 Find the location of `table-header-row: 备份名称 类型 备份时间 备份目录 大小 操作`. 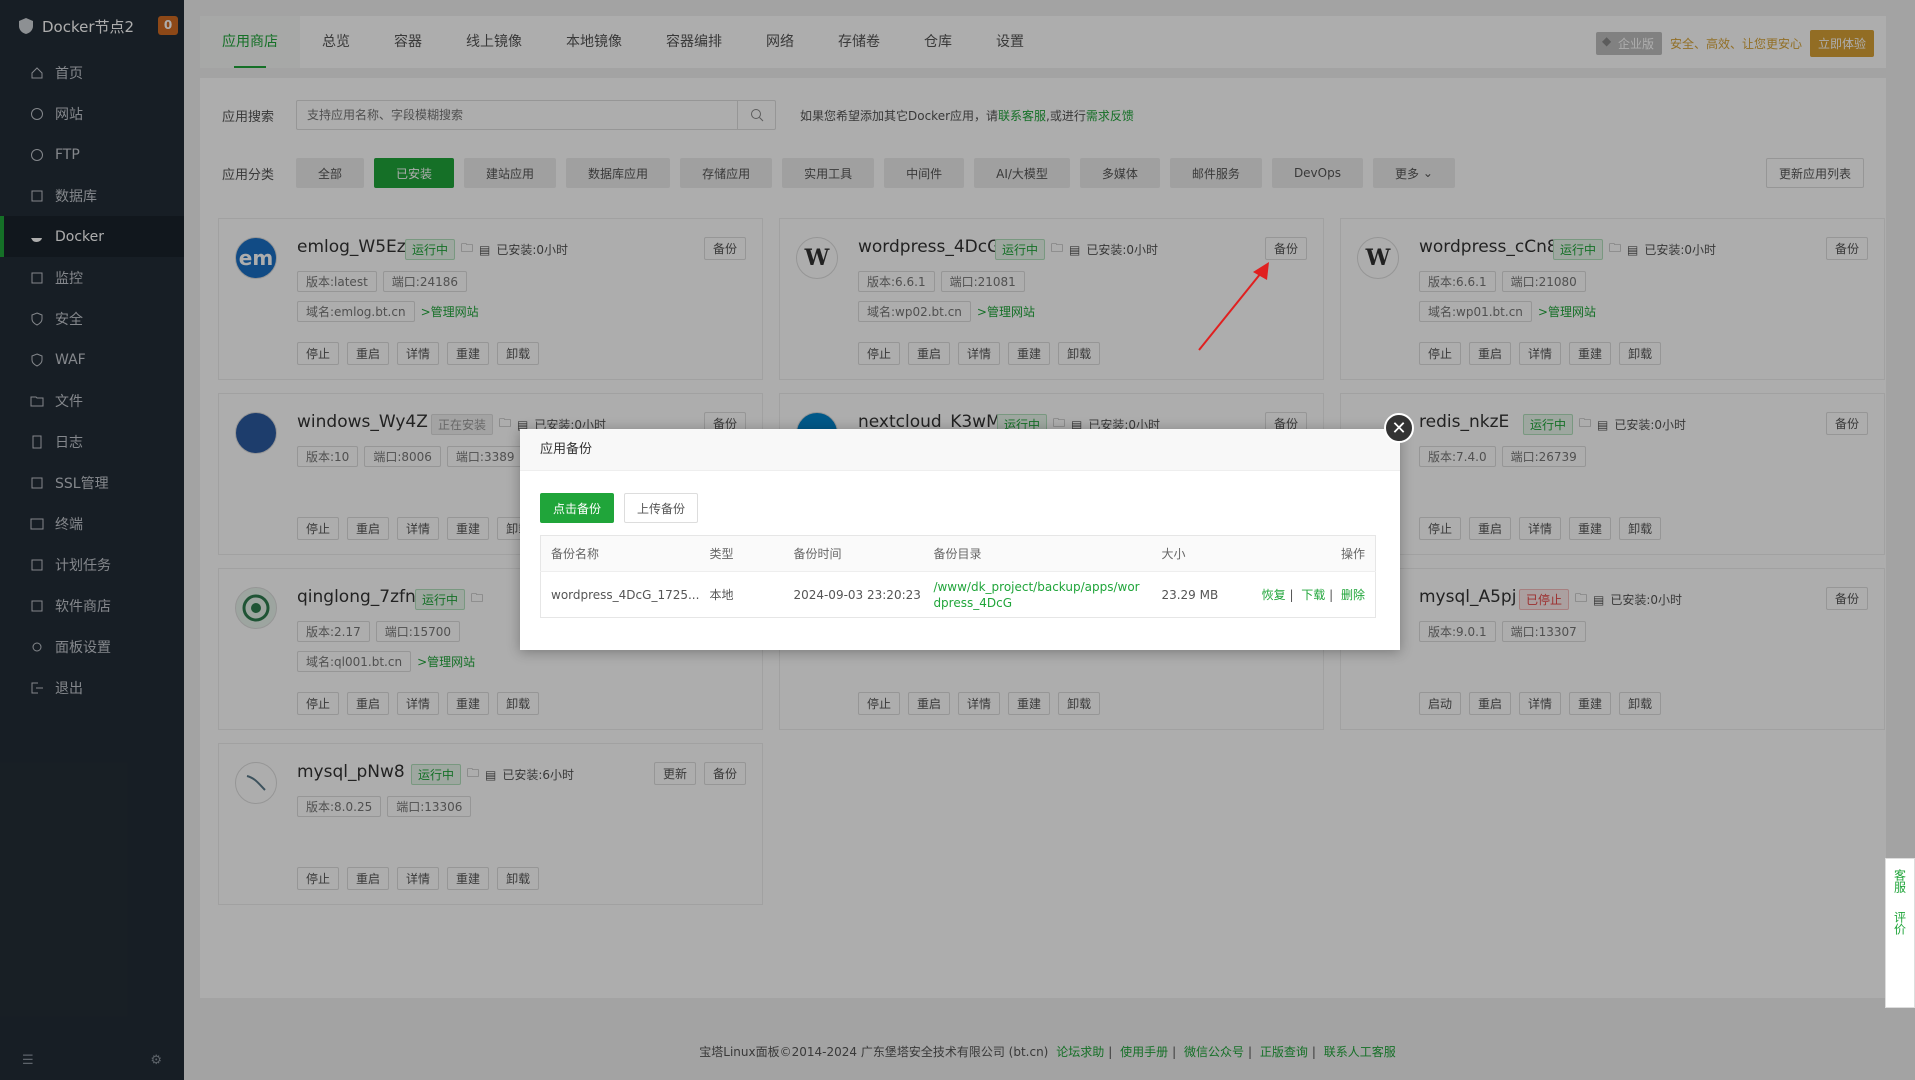

table-header-row: 备份名称 类型 备份时间 备份目录 大小 操作 is located at coordinates (958, 553).